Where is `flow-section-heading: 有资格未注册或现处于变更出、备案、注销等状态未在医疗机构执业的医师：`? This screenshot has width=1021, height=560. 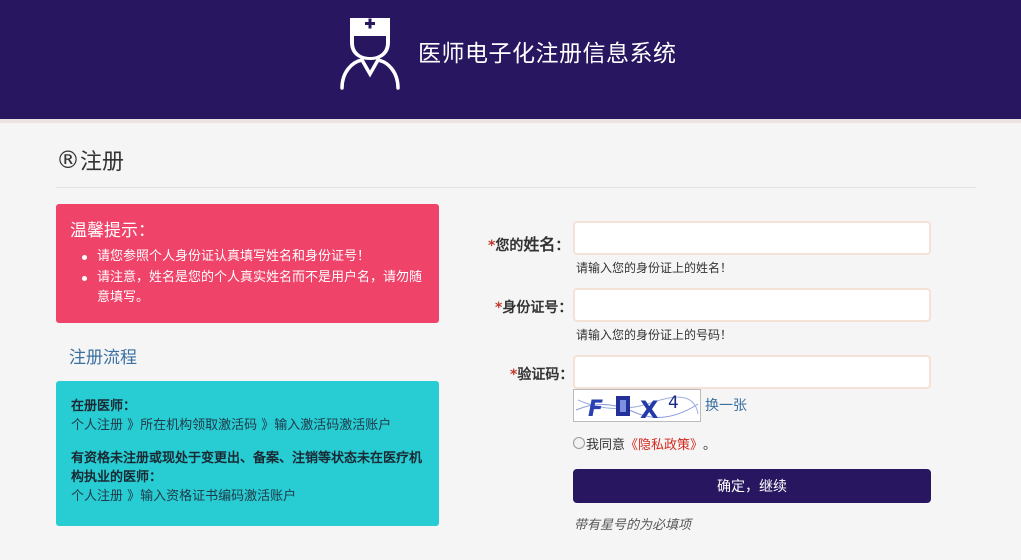 flow-section-heading: 有资格未注册或现处于变更出、备案、注销等状态未在医疗机构执业的医师： is located at coordinates (247, 468).